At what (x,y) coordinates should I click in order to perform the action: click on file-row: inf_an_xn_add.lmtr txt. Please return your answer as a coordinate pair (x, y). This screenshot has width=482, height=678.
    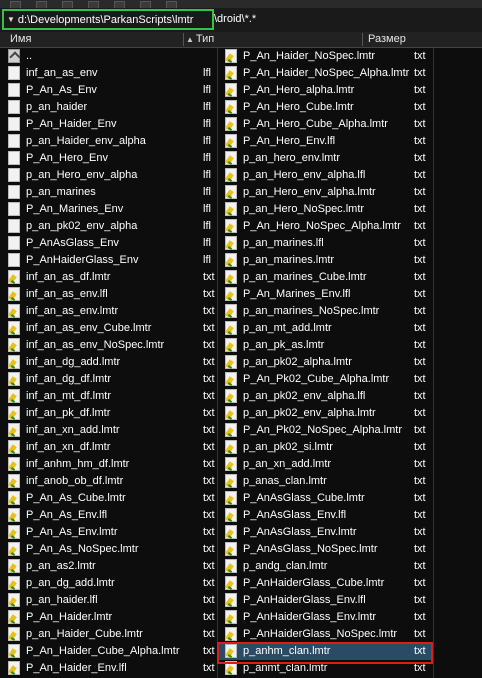
    Looking at the image, I should click on (108, 430).